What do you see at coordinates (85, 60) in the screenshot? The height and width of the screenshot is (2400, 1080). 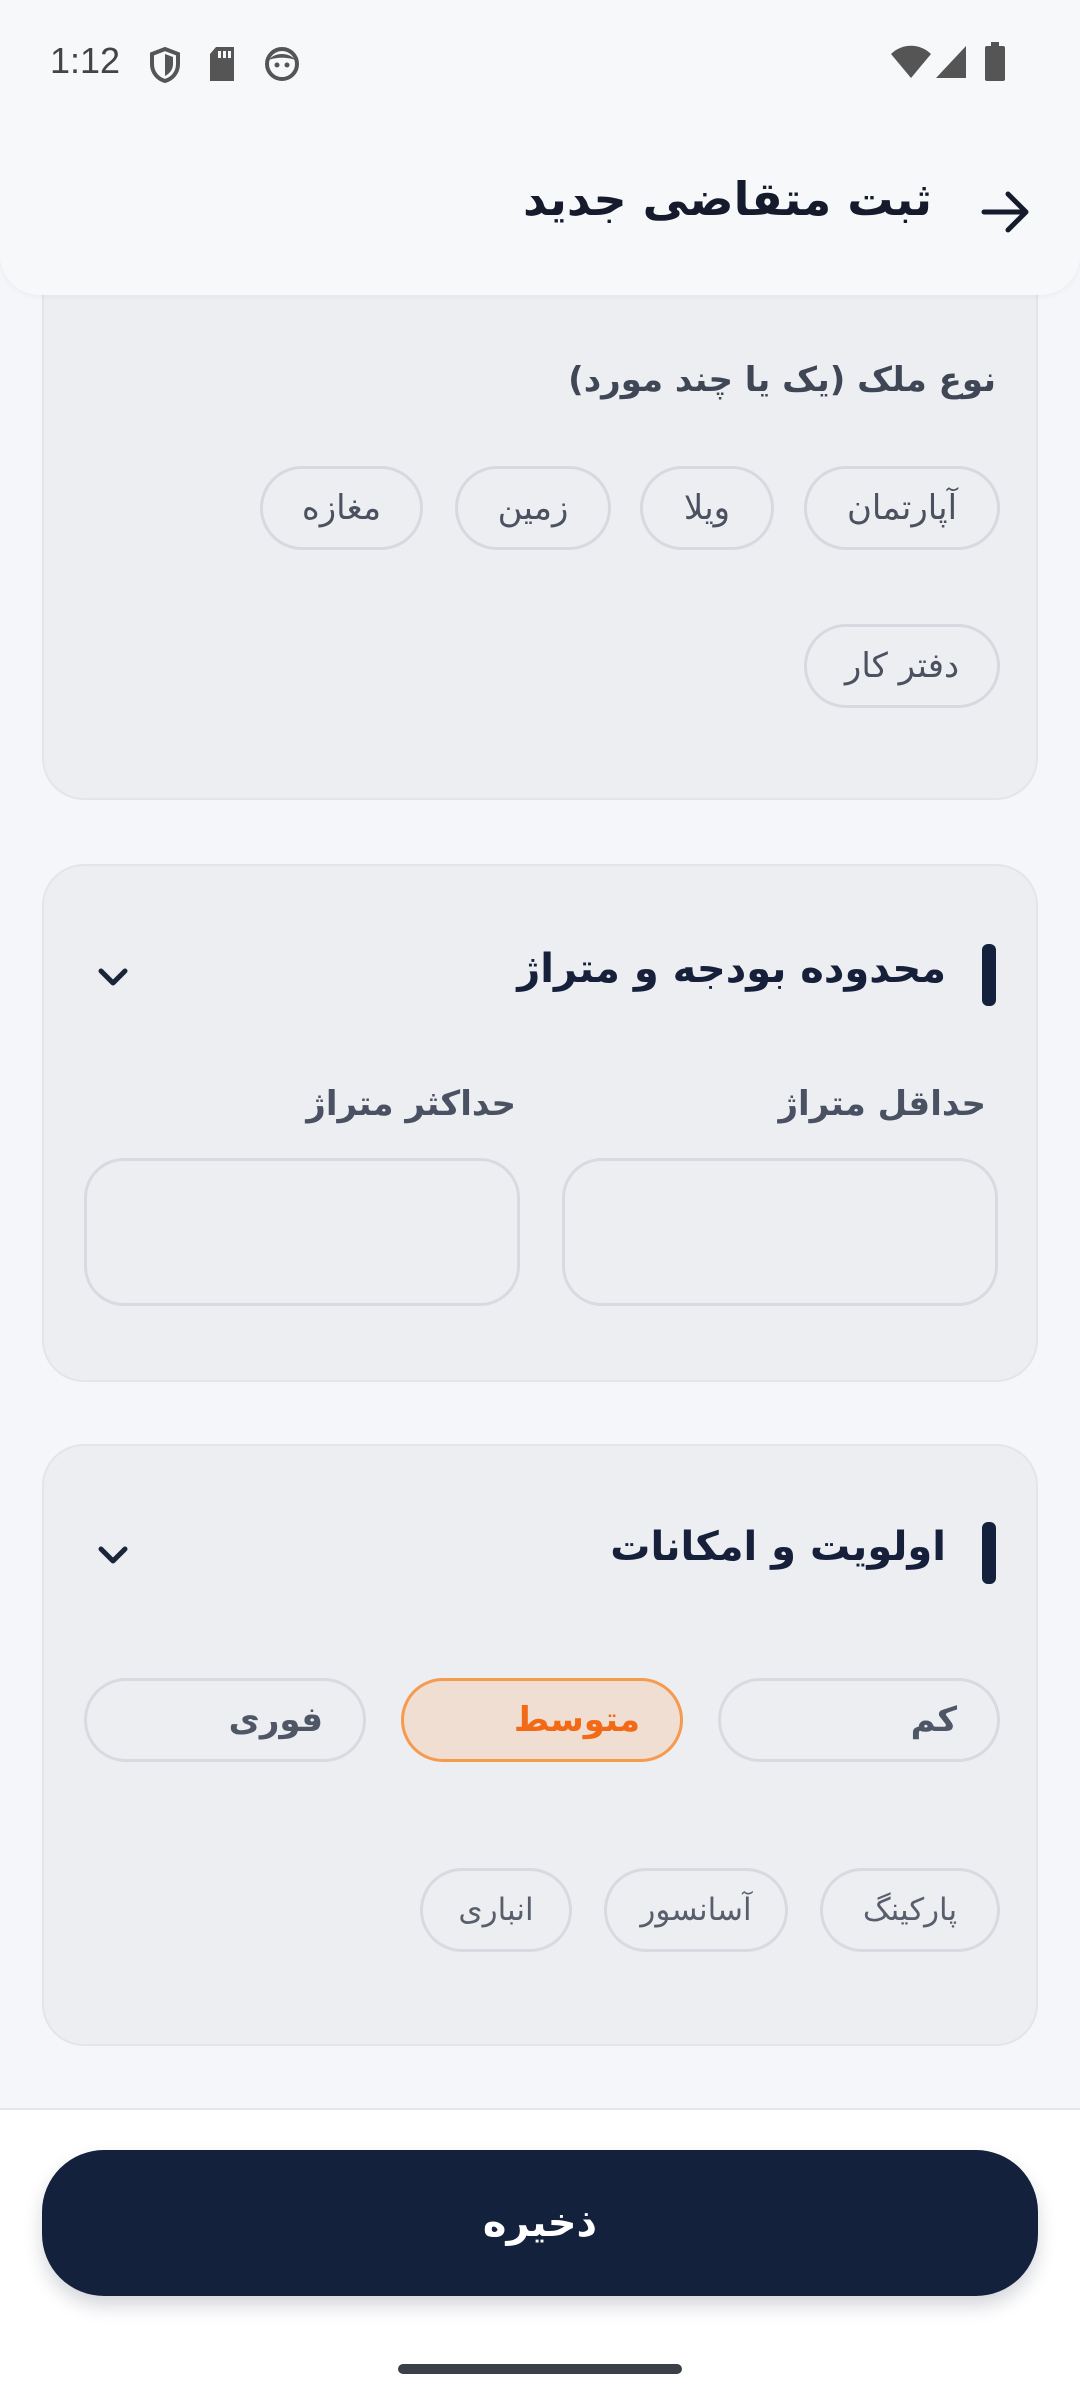 I see `status-time: 1:12` at bounding box center [85, 60].